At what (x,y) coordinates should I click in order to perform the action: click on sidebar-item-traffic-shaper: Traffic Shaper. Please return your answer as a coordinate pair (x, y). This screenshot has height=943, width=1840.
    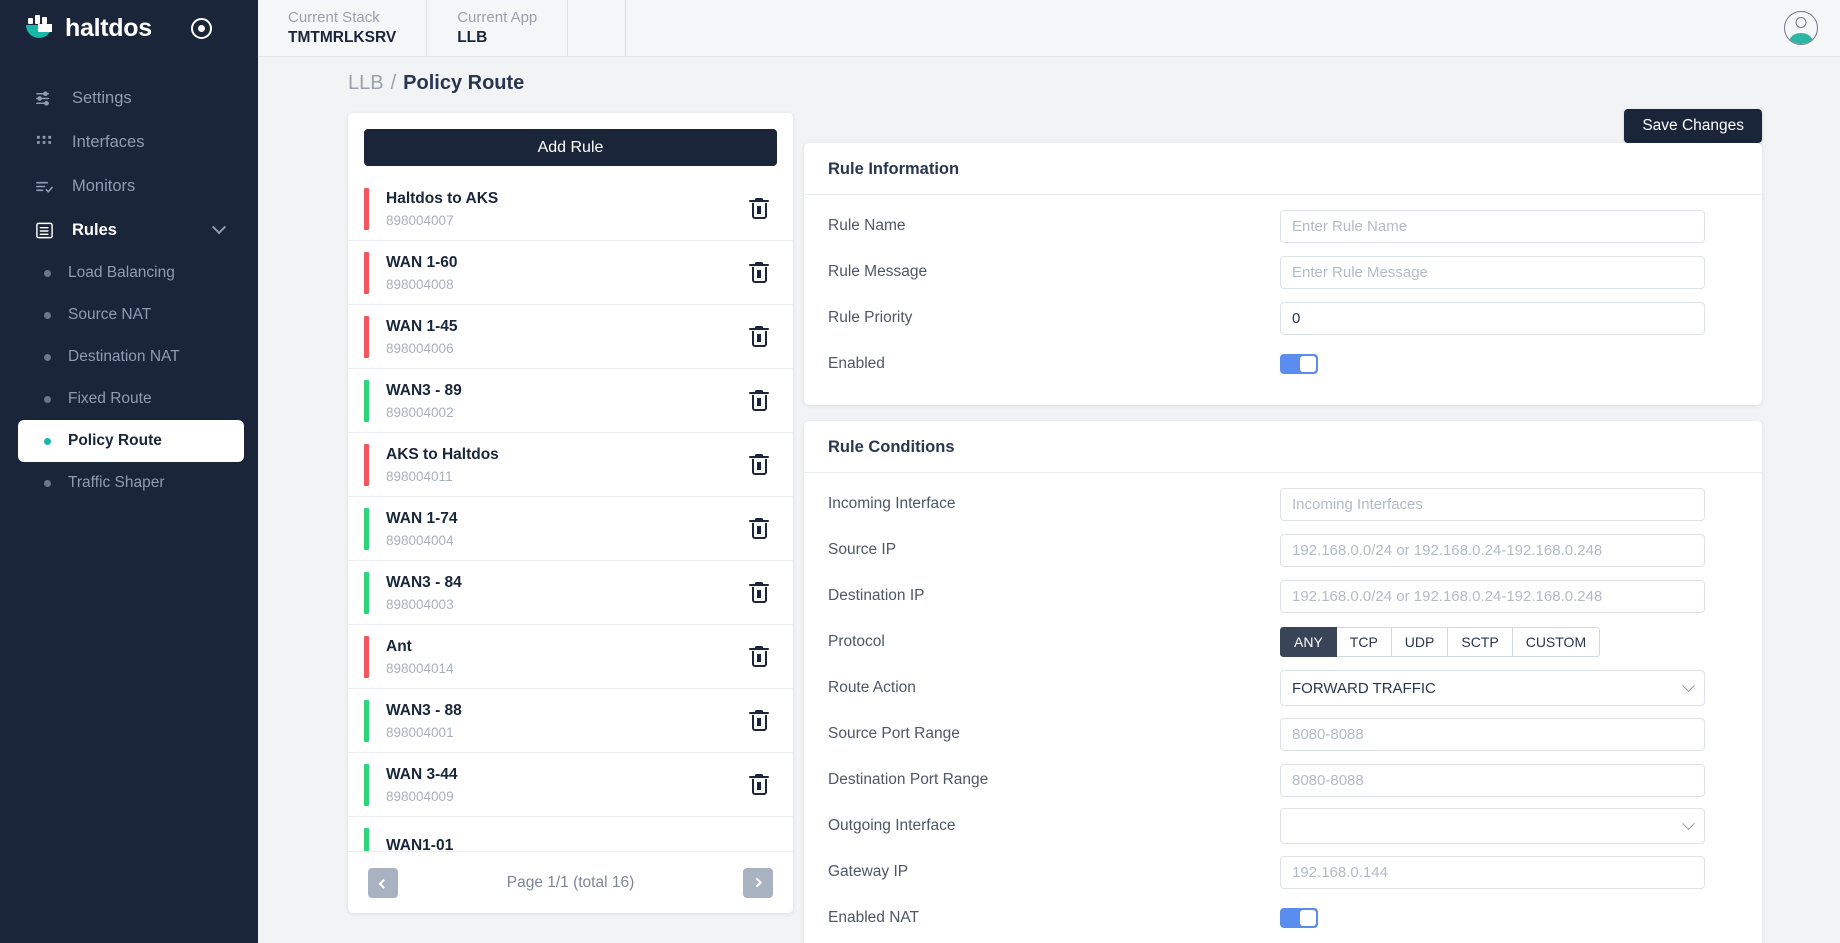
    Looking at the image, I should click on (131, 483).